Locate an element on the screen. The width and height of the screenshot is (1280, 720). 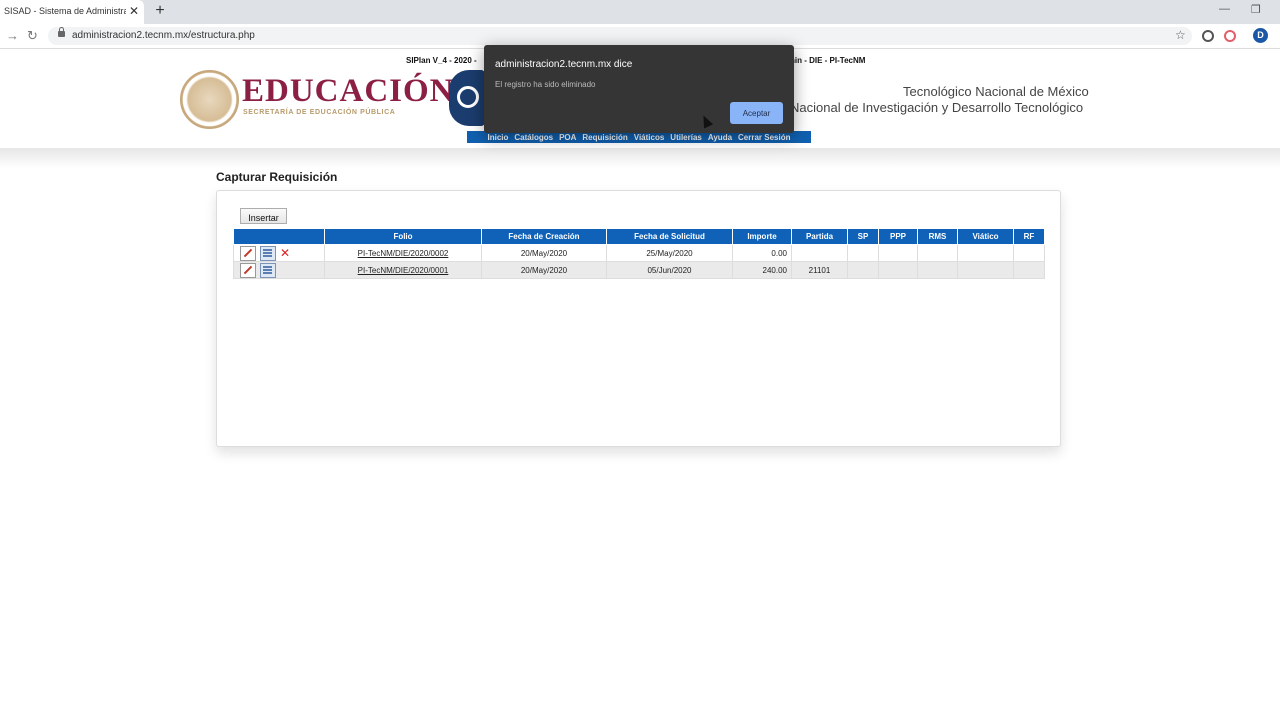
delete-icon: ✕ is located at coordinates (287, 253).